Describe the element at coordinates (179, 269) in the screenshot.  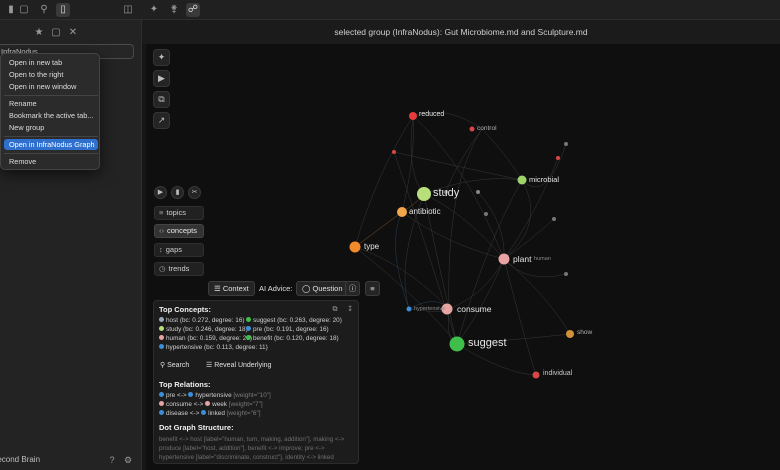
I see `tab-trends: ◷ trends` at that location.